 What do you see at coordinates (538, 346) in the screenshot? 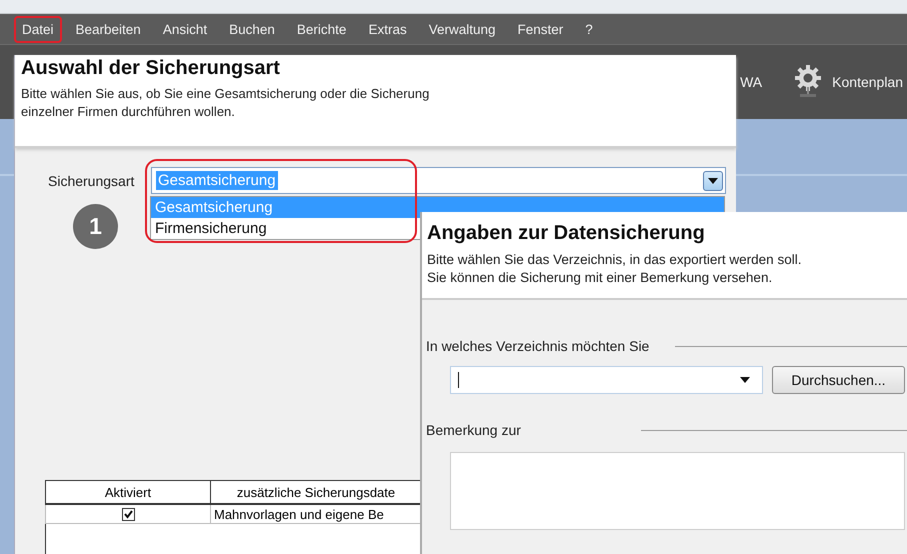
I see `section-label: In welches Verzeichnis möchten Sie` at bounding box center [538, 346].